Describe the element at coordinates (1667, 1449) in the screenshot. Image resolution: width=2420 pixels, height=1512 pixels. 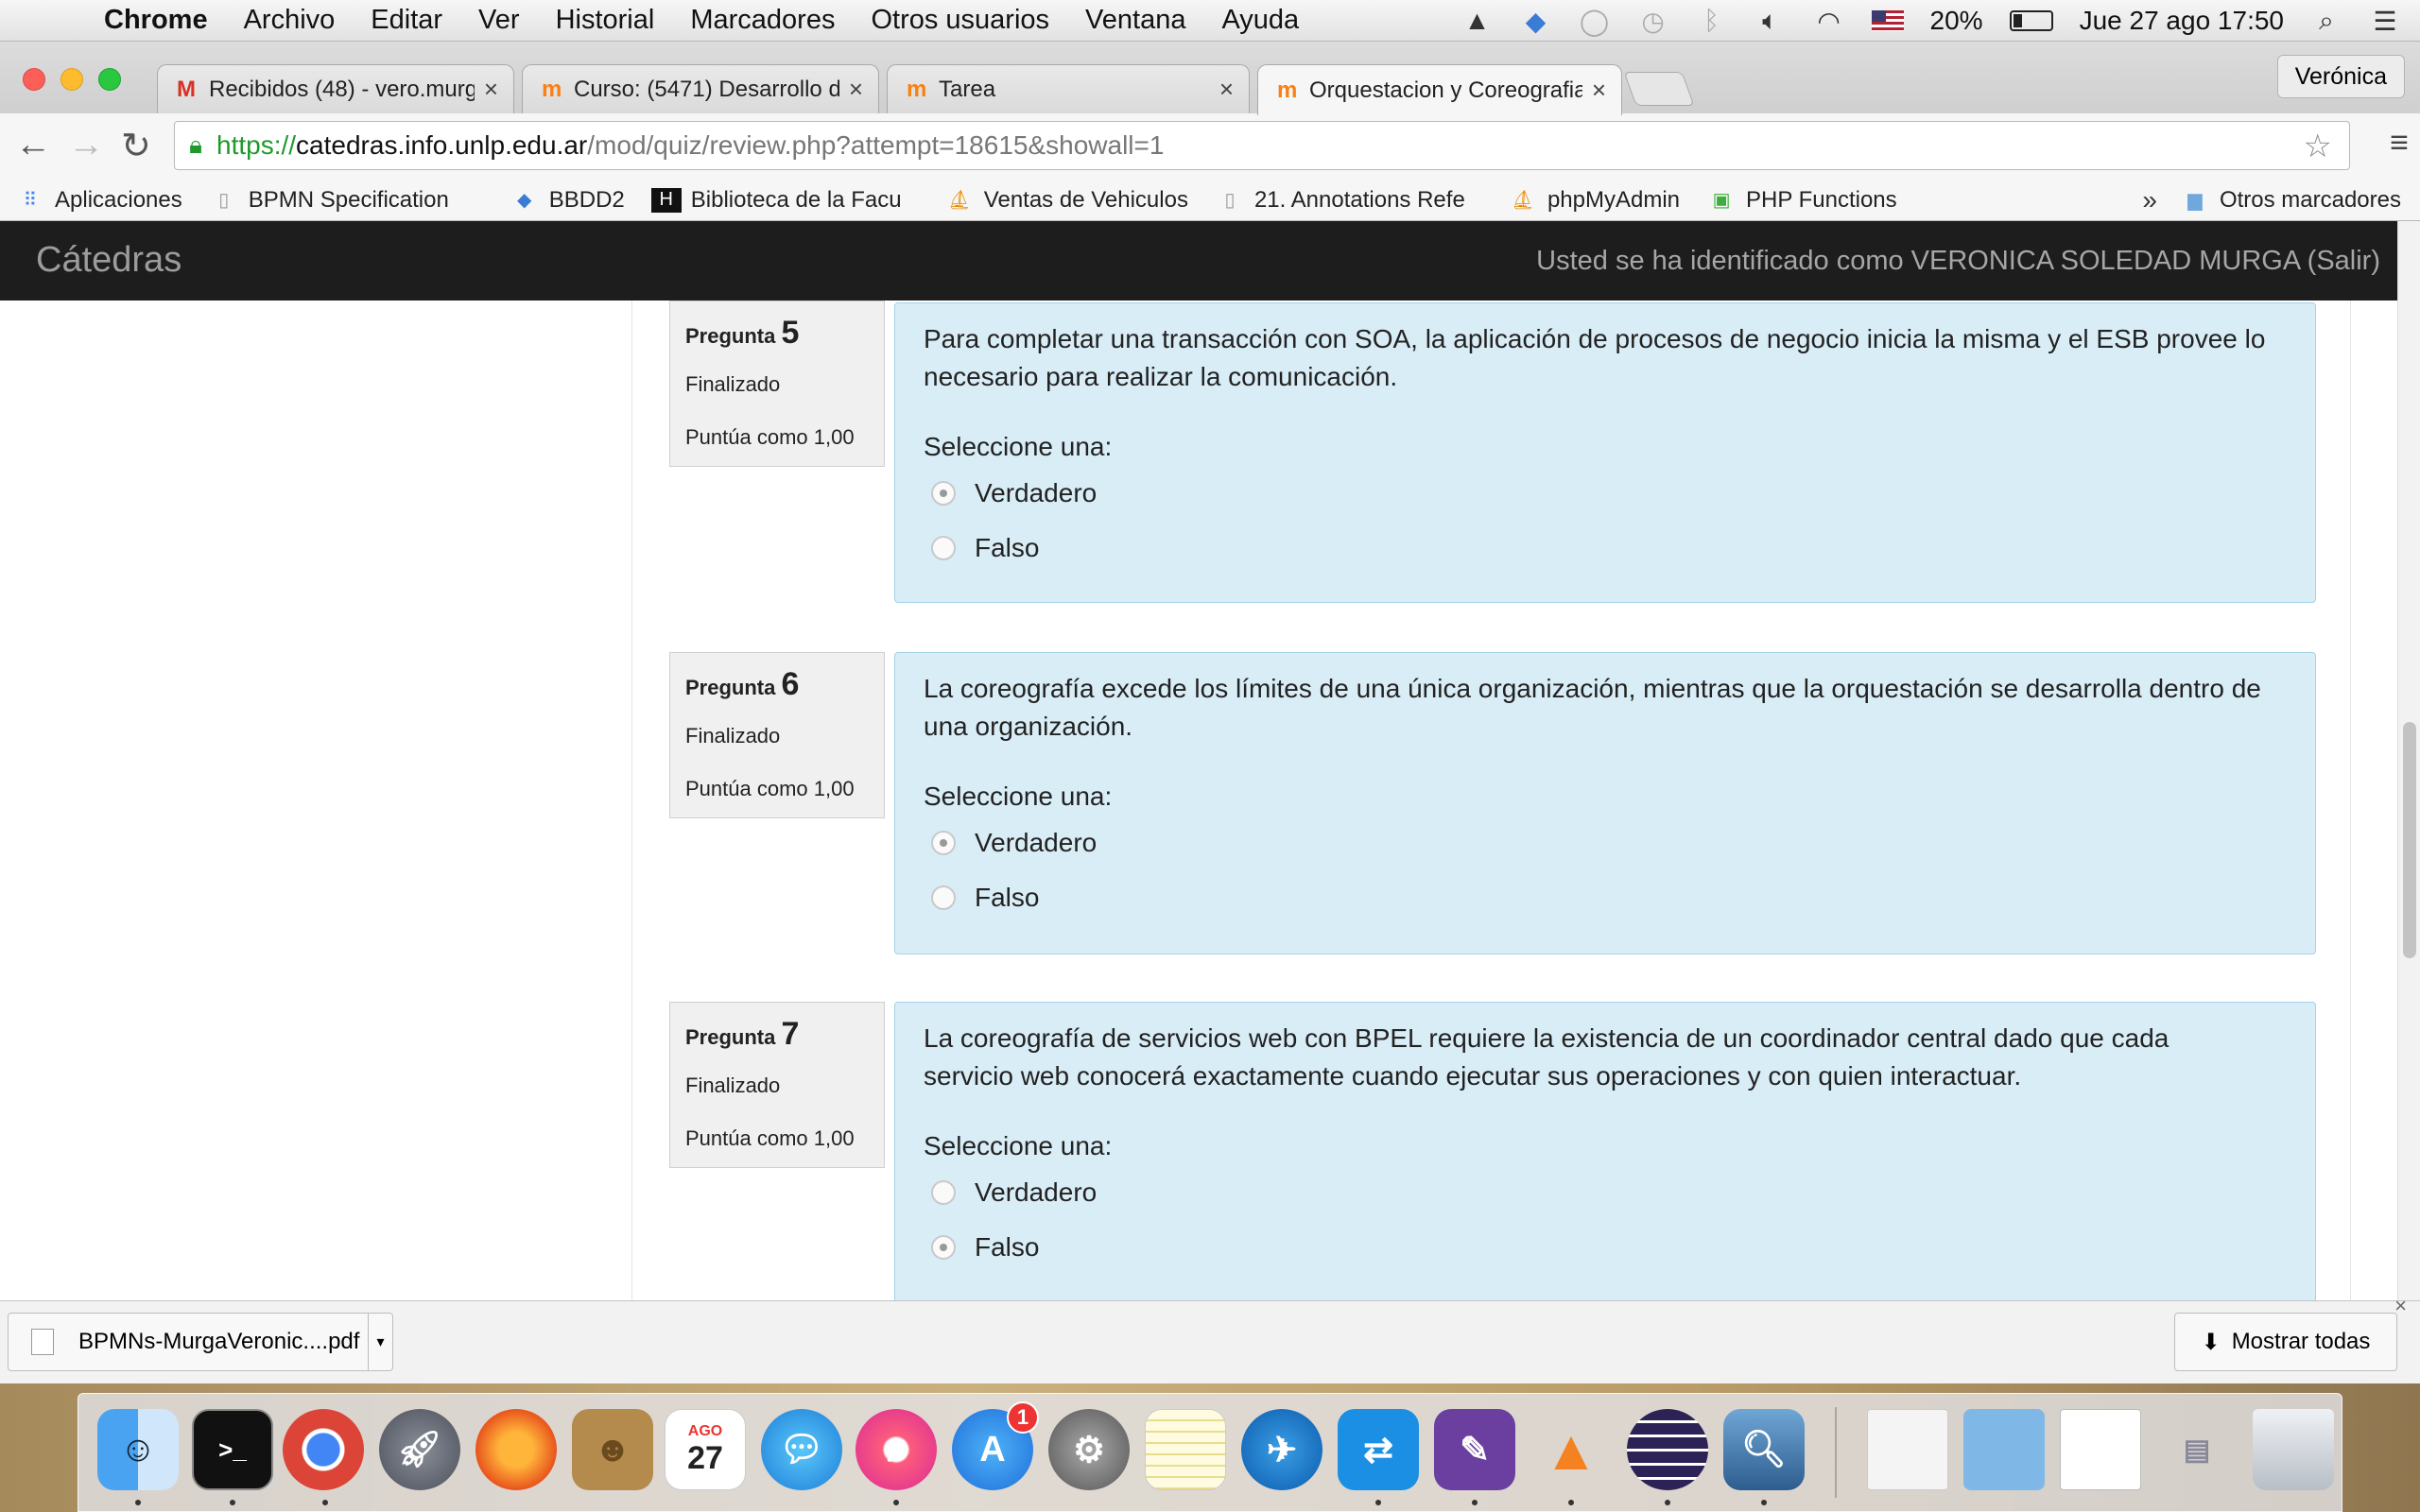
I see `eclipse-icon` at that location.